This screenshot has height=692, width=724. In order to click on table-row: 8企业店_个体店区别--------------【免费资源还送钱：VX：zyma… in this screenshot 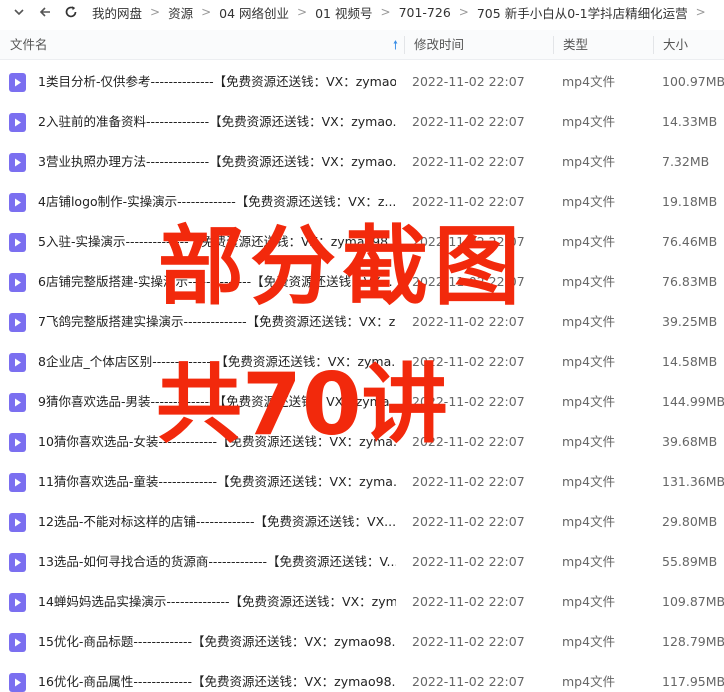, I will do `click(362, 362)`.